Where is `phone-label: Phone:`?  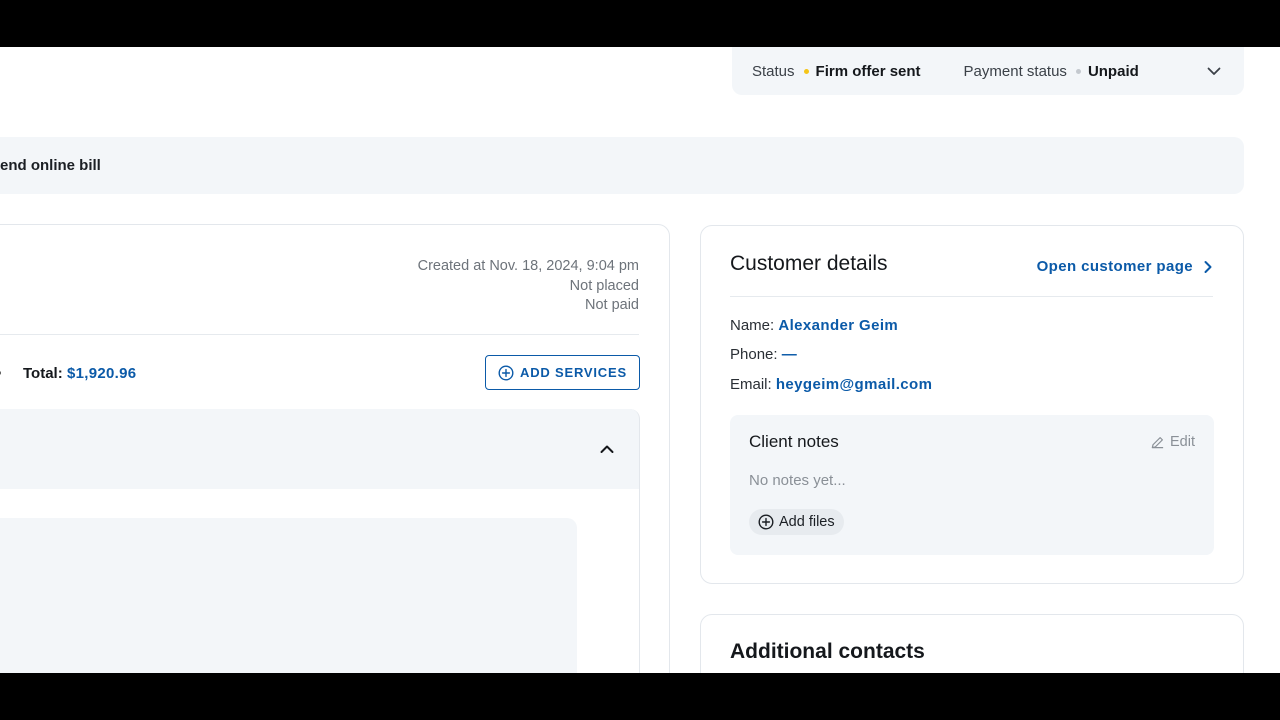 phone-label: Phone: is located at coordinates (754, 354).